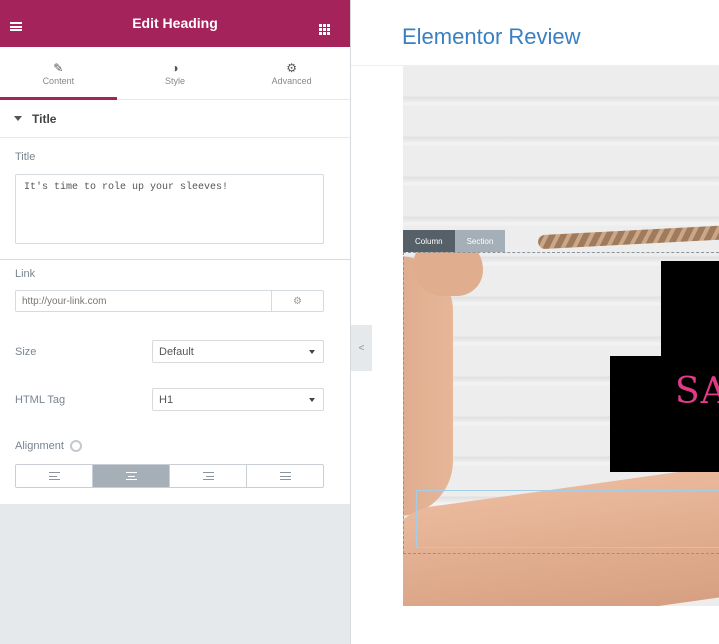  I want to click on contrast-icon: ◑, so click(175, 68).